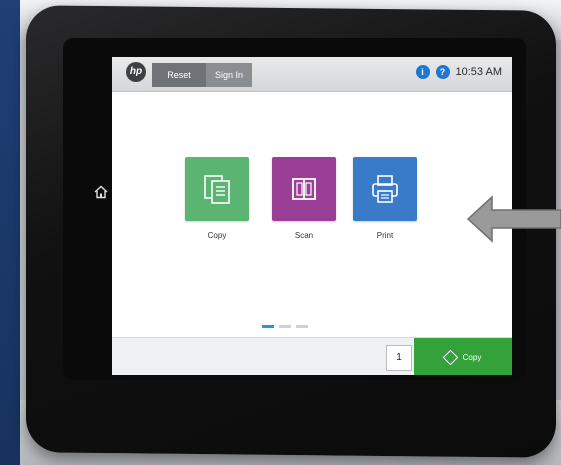  I want to click on copy-start-label: Copy, so click(472, 357).